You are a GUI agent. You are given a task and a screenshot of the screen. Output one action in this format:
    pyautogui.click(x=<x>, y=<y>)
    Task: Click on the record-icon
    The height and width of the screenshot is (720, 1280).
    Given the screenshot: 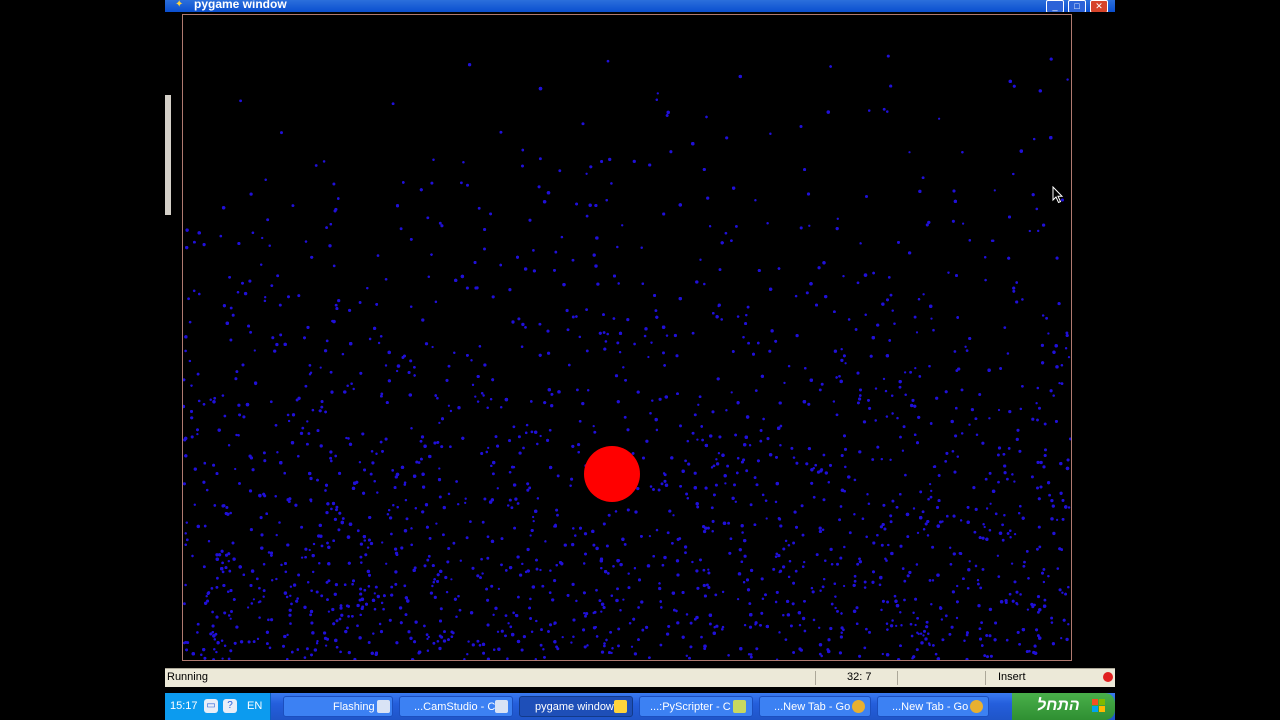 What is the action you would take?
    pyautogui.click(x=1108, y=677)
    